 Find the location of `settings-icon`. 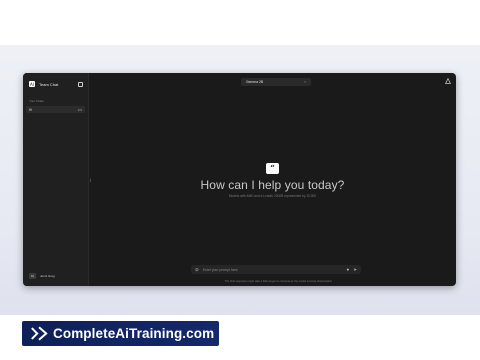

settings-icon is located at coordinates (448, 80).